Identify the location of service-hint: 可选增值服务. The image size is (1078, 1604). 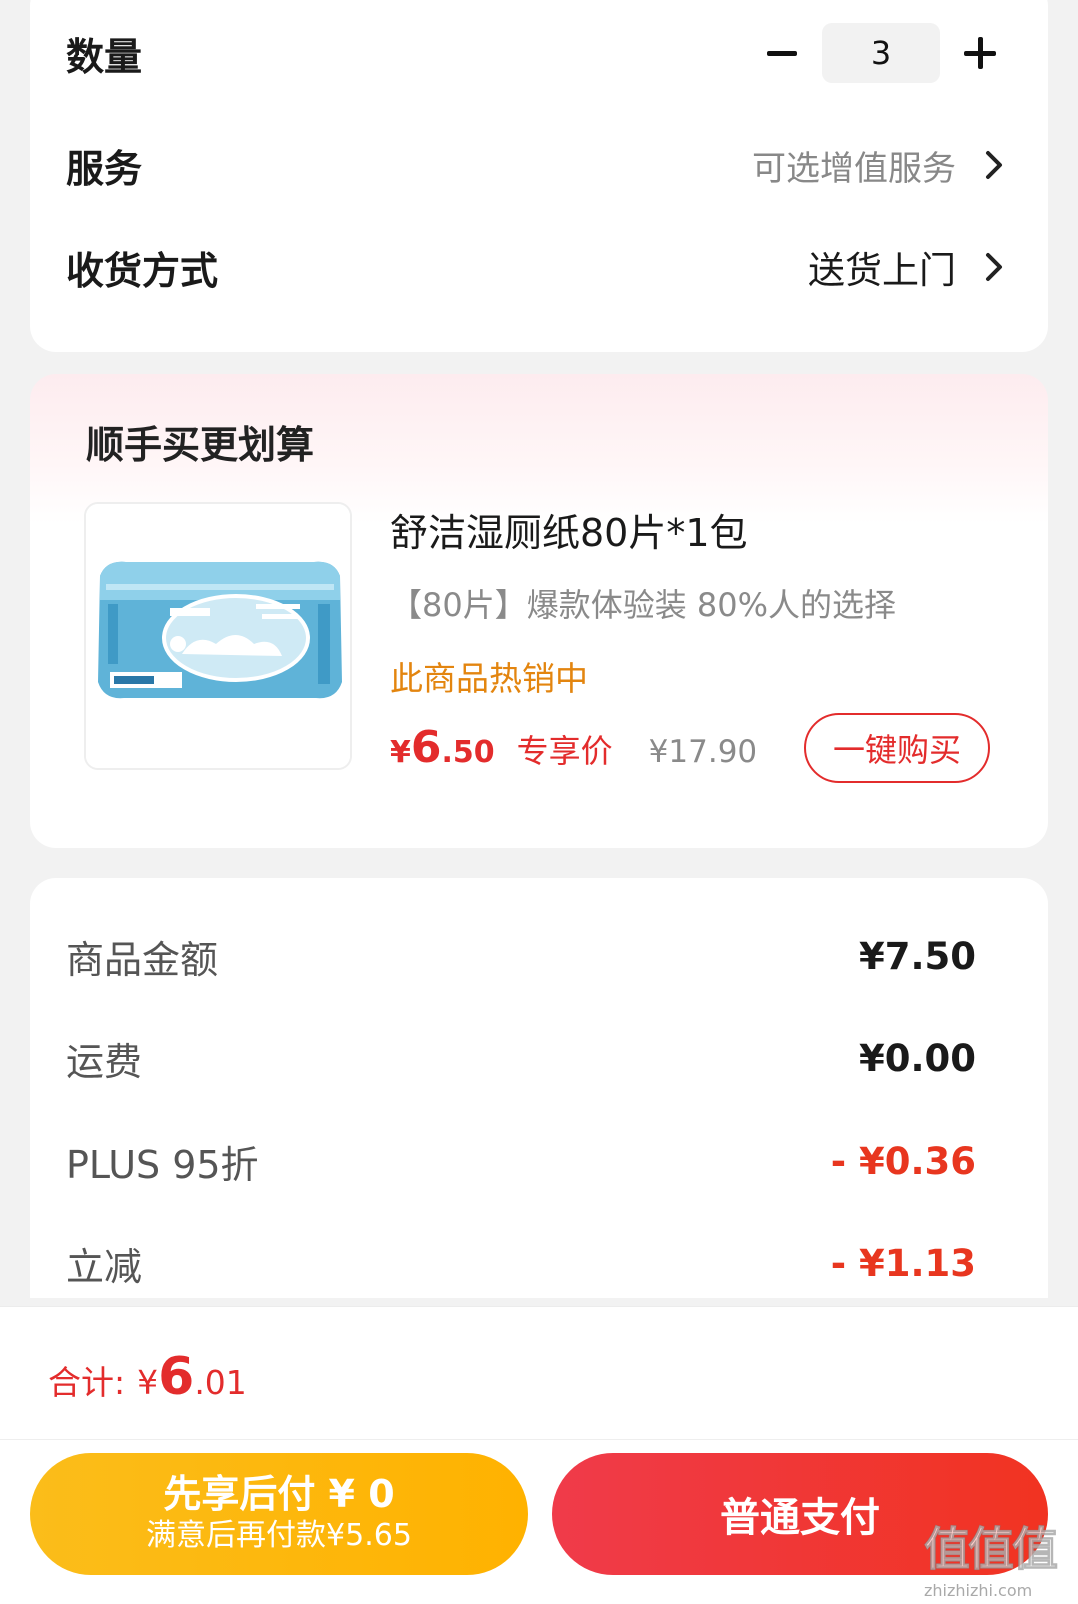
(854, 168).